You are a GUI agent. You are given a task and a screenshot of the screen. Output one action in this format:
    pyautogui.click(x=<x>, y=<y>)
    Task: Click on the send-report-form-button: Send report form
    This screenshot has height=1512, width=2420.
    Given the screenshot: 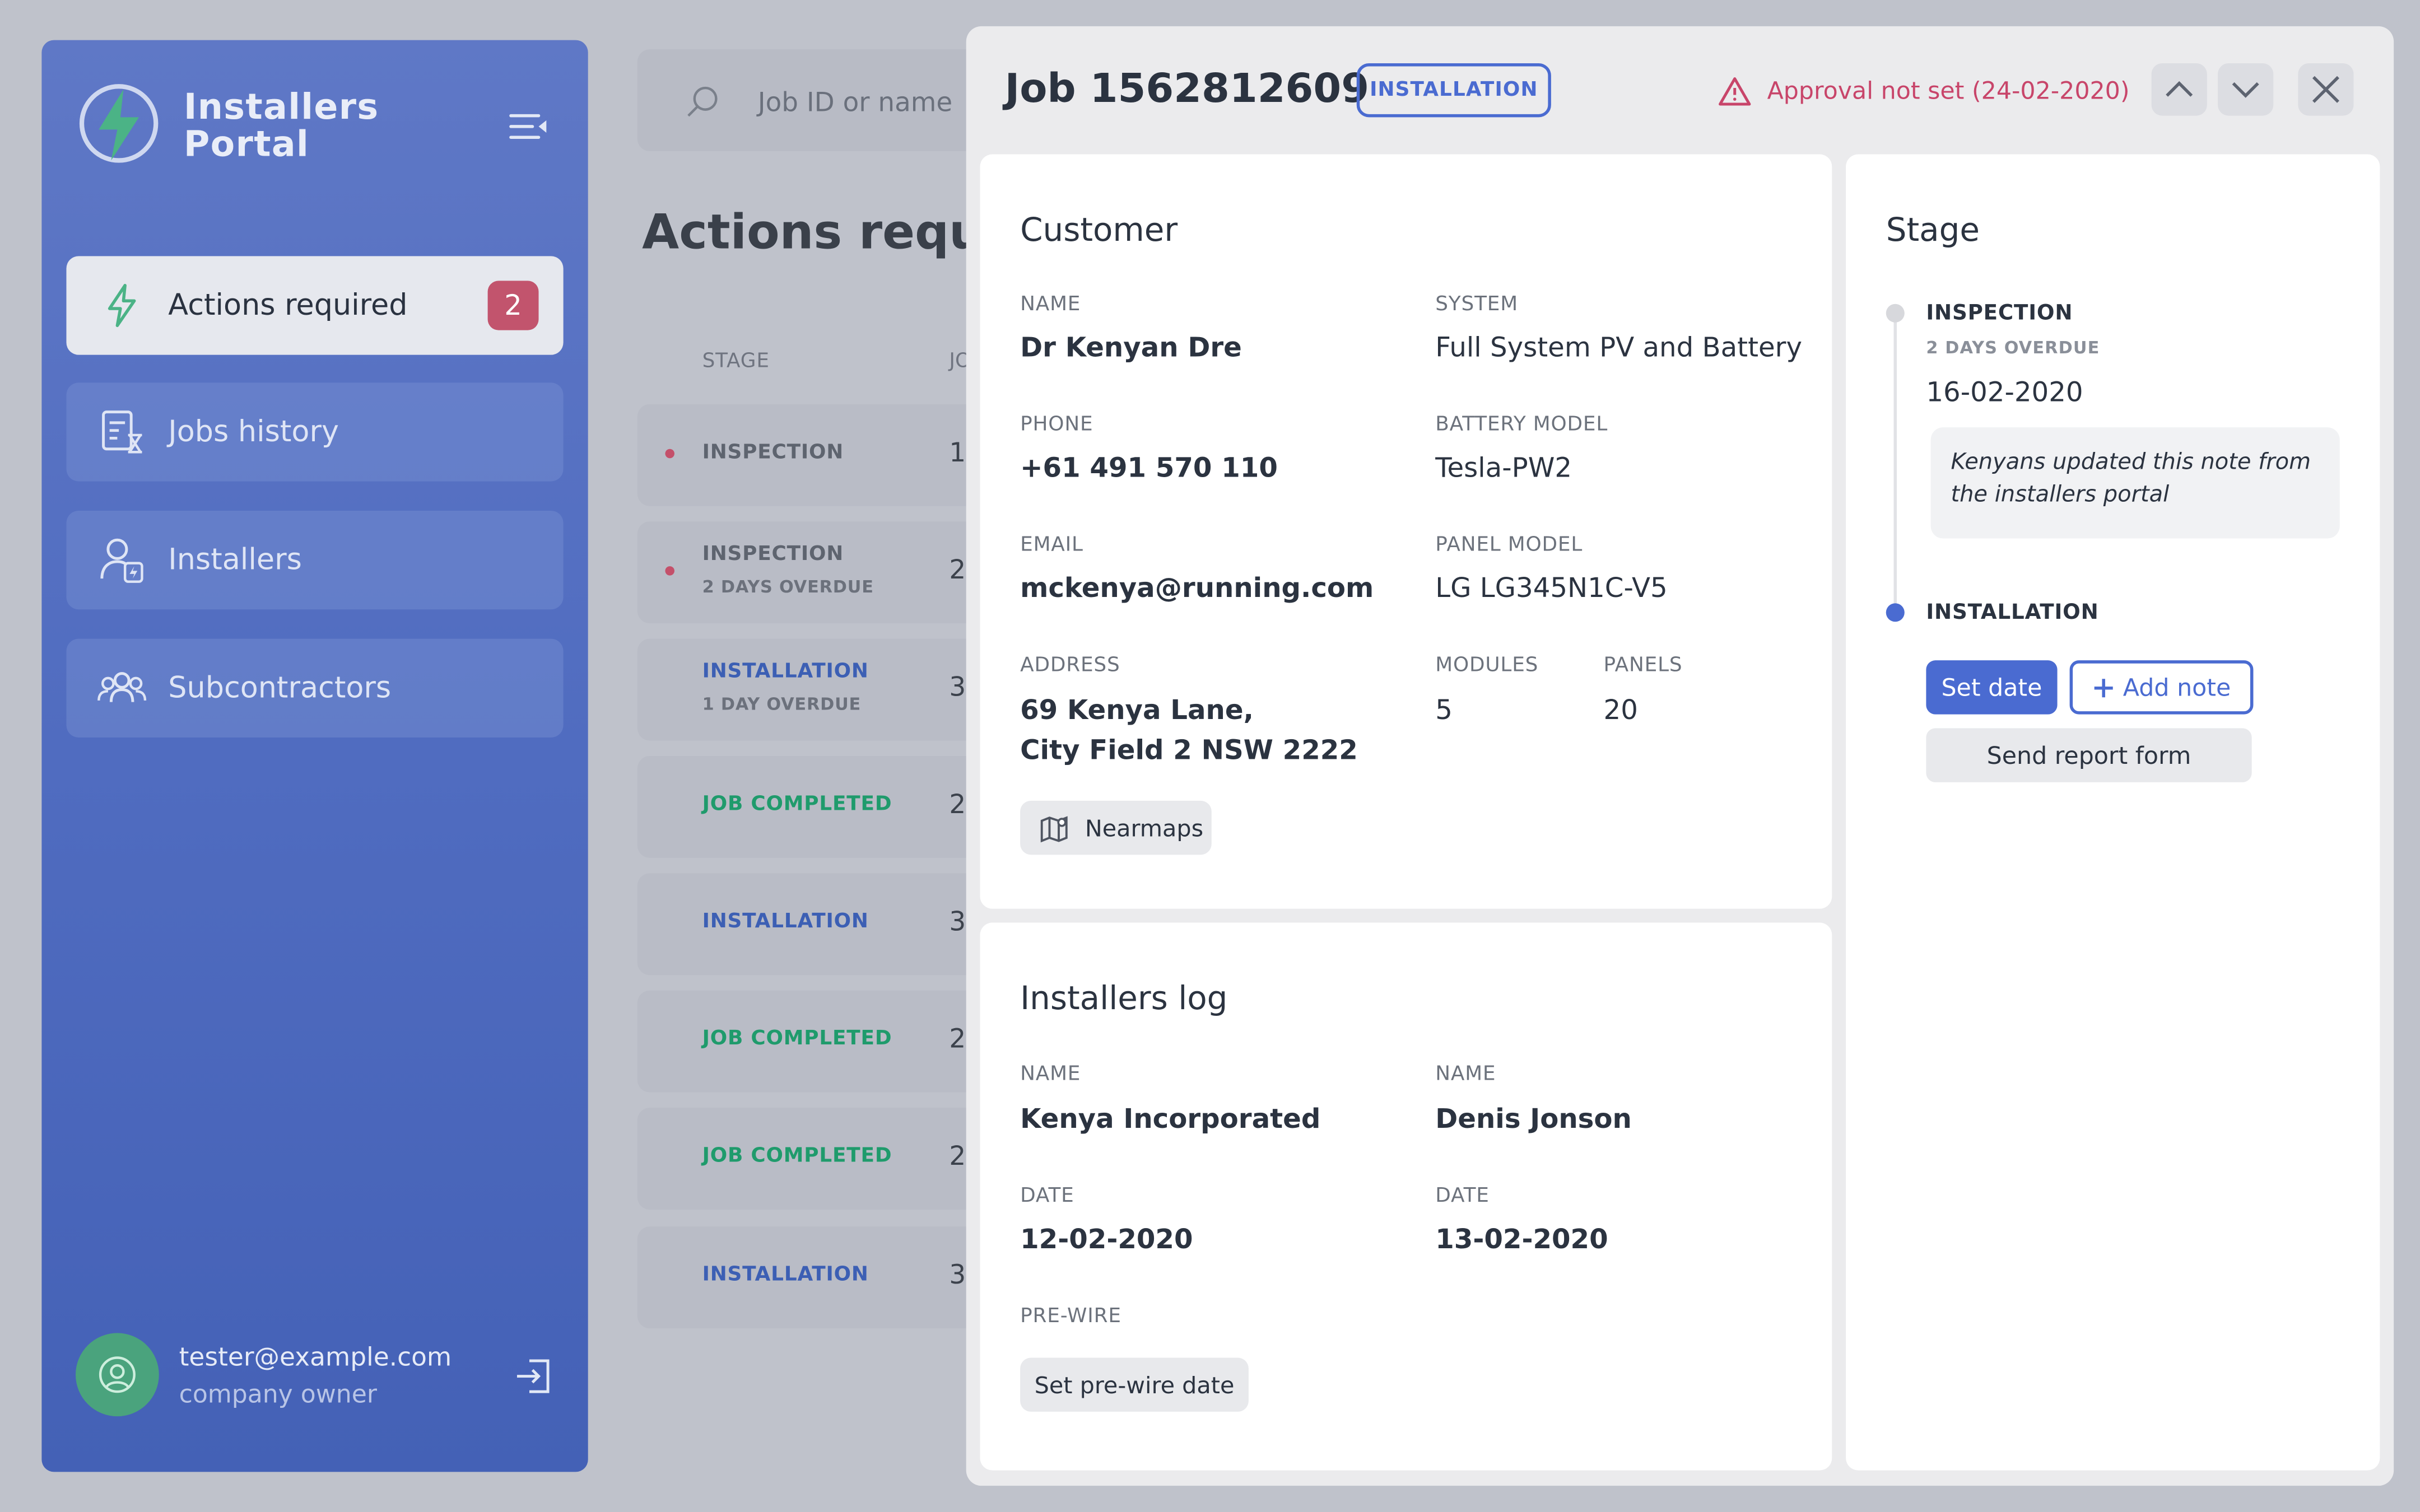 What is the action you would take?
    pyautogui.click(x=2089, y=755)
    